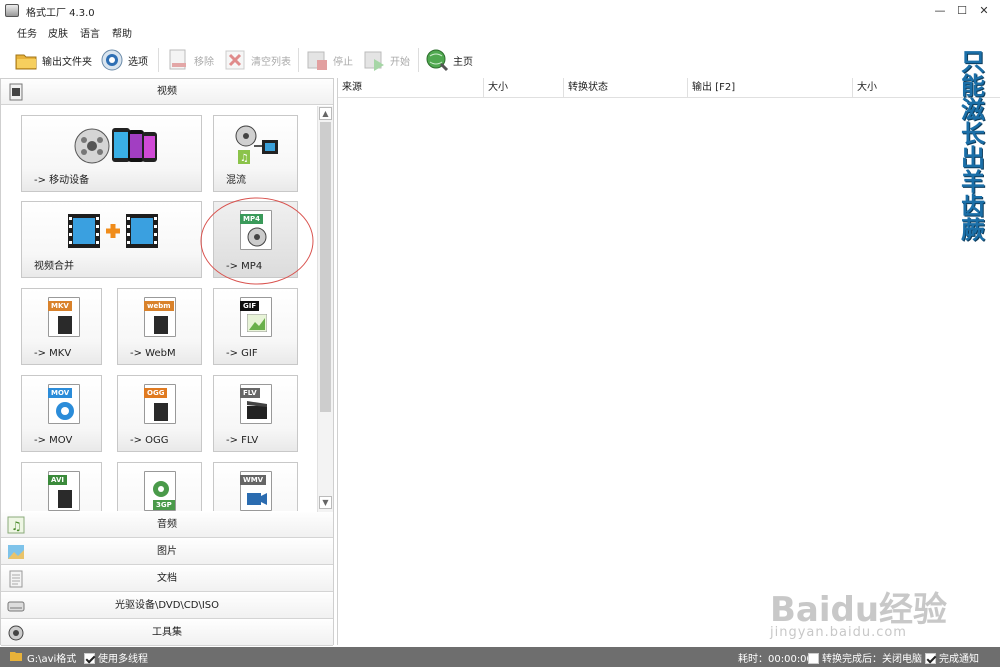 The height and width of the screenshot is (667, 1000). I want to click on format-badge: OGG, so click(156, 393).